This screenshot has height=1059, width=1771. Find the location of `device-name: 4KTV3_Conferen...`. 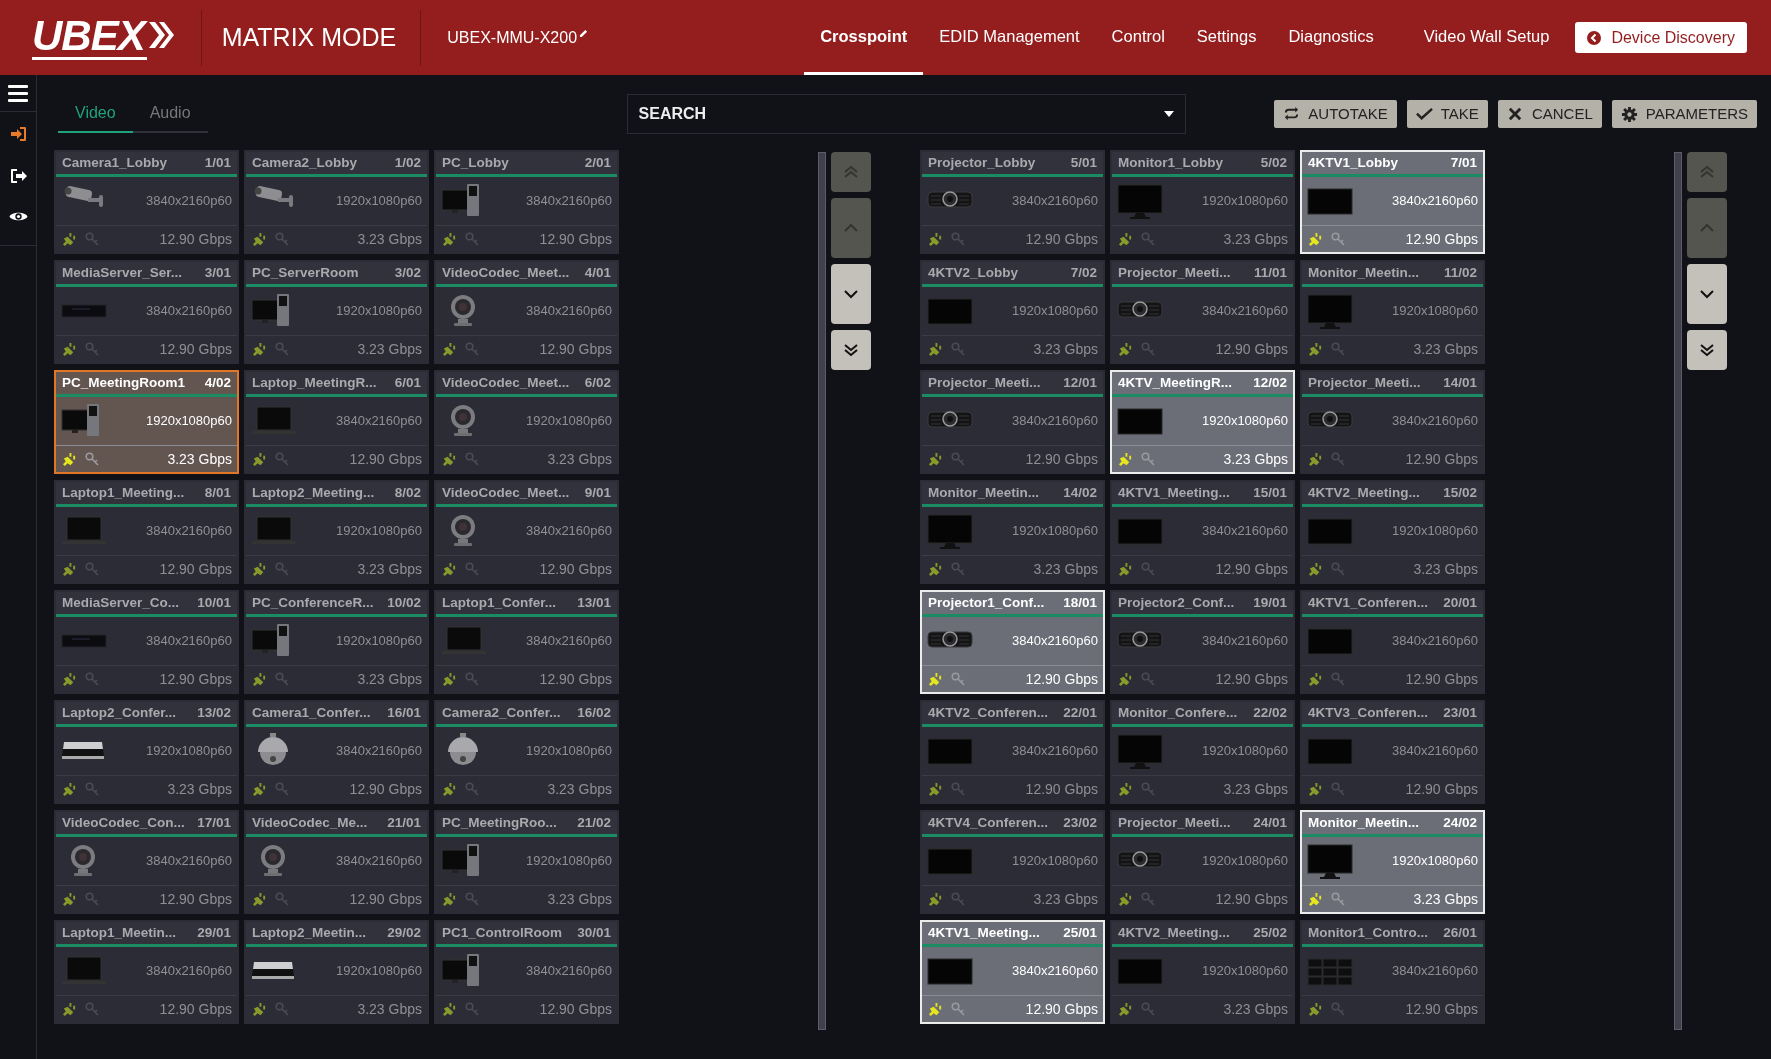

device-name: 4KTV3_Conferen... is located at coordinates (1368, 712).